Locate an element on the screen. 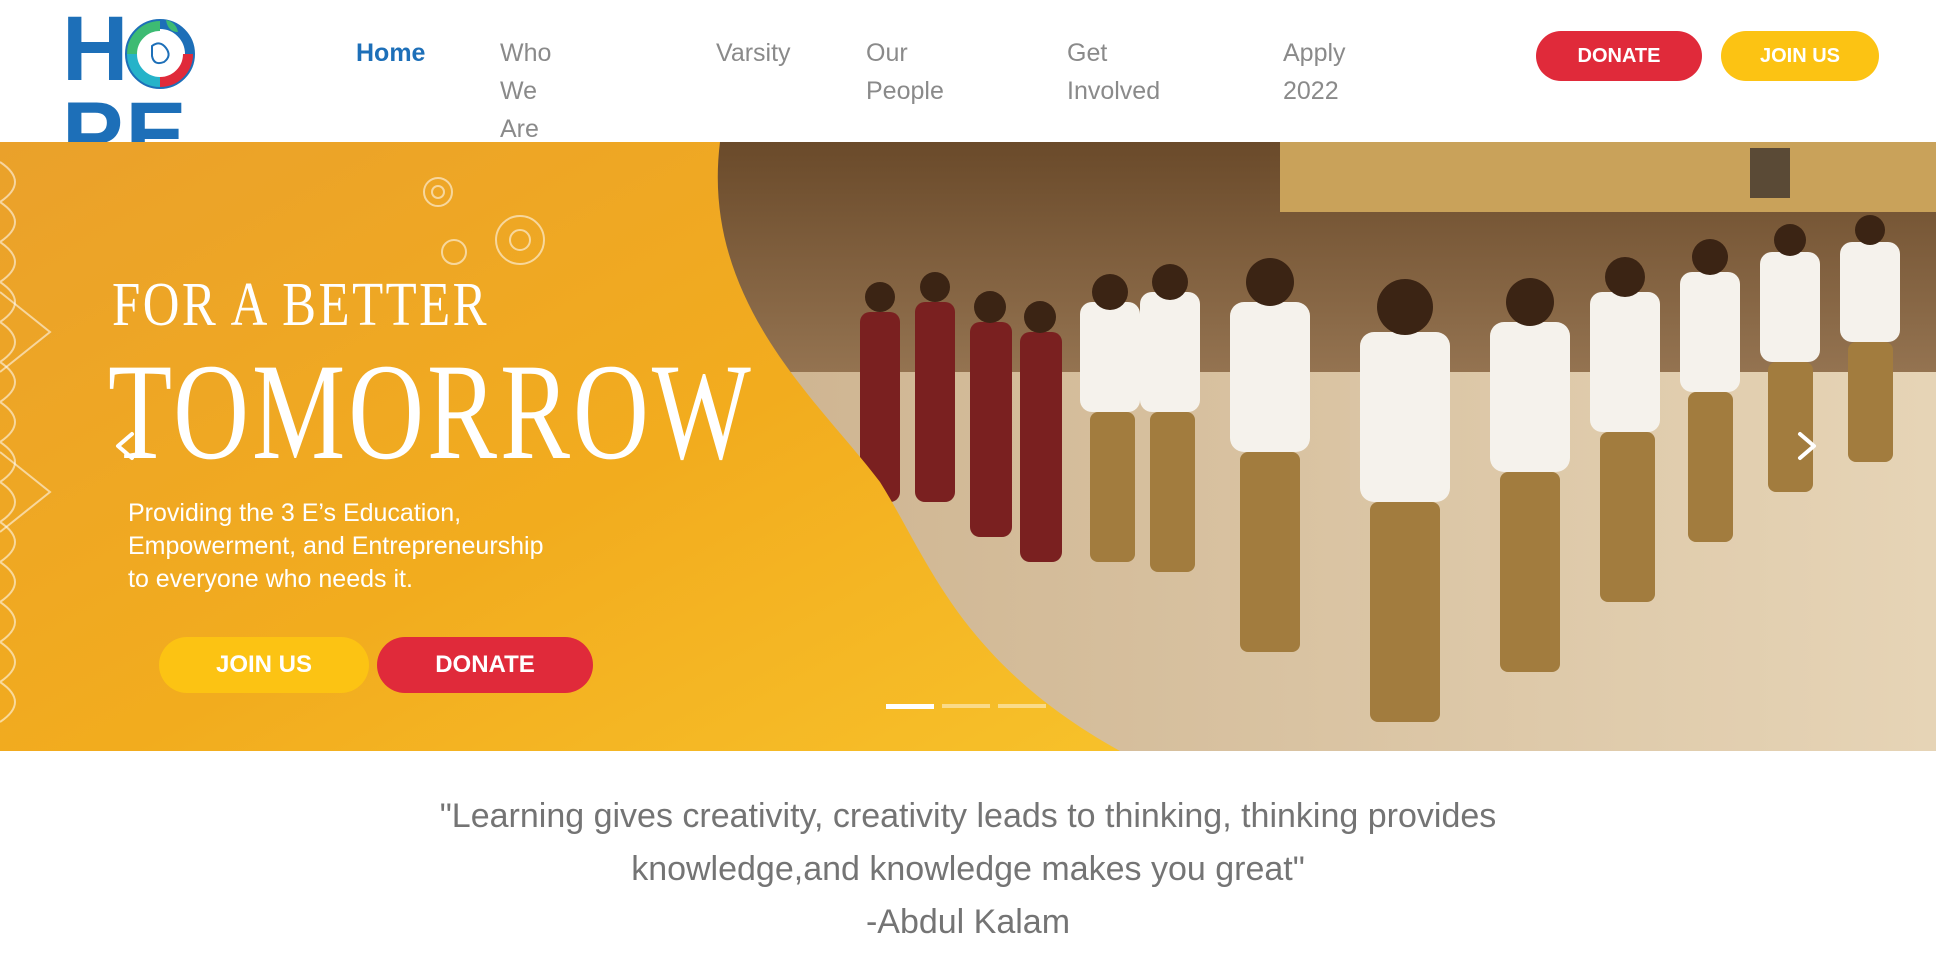 This screenshot has width=1936, height=960. carousel-indicators is located at coordinates (966, 708).